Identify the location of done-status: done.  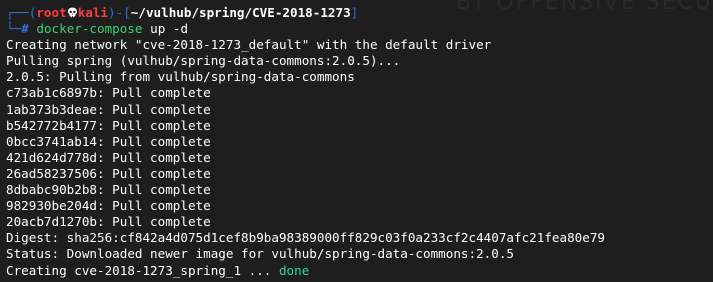
(294, 270).